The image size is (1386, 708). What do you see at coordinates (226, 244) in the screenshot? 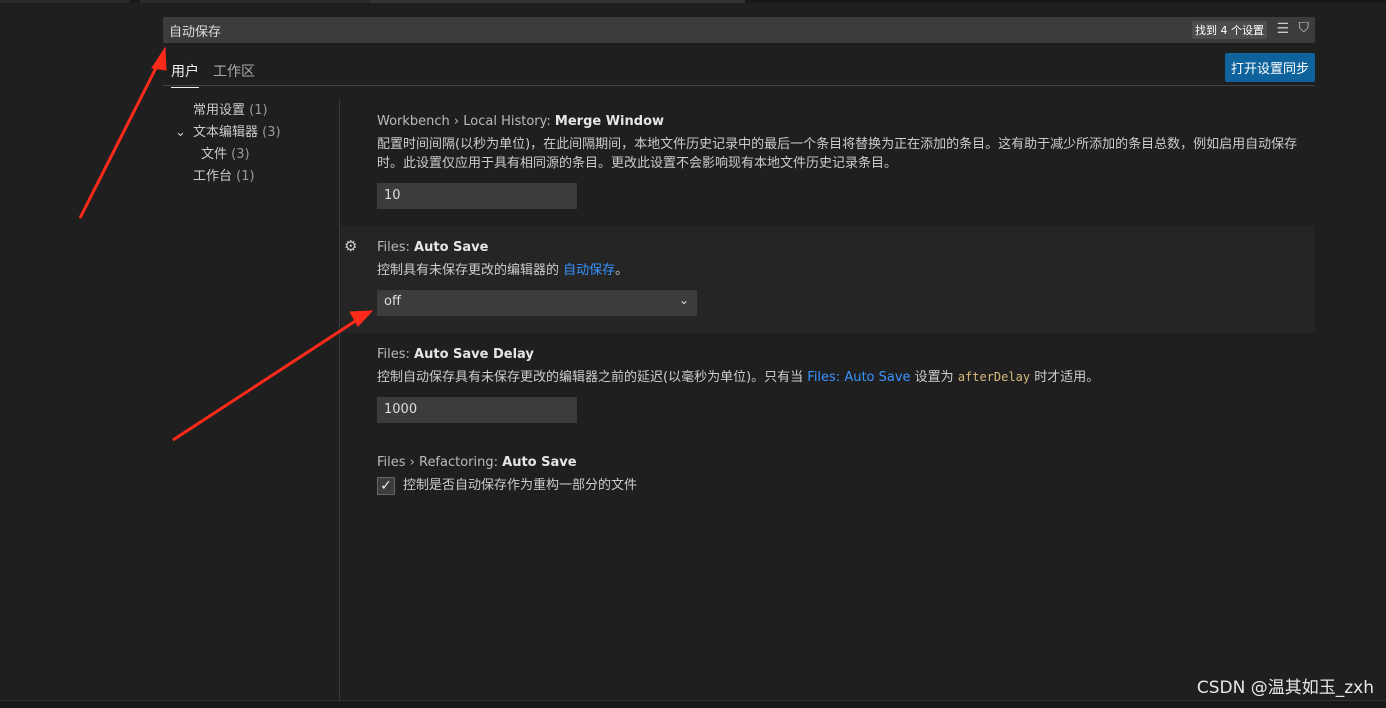
I see `annotation-arrows` at bounding box center [226, 244].